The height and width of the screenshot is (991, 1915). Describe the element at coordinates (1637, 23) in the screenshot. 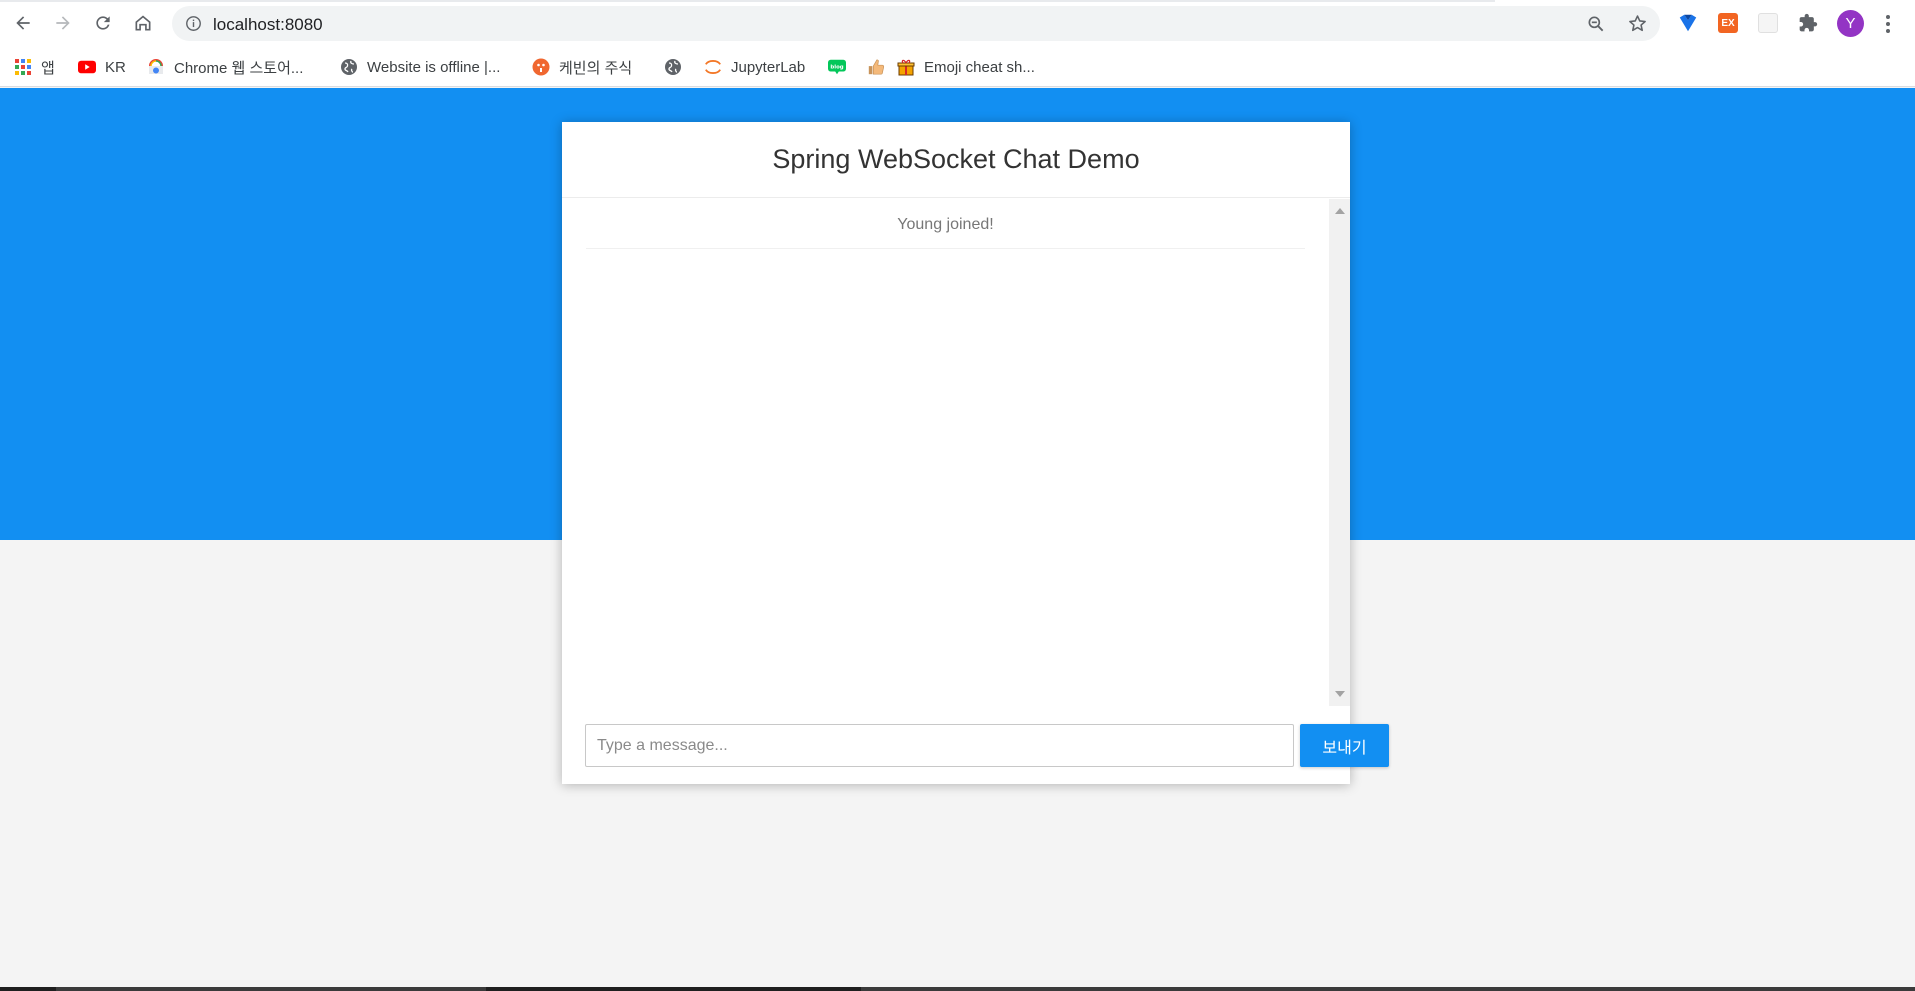

I see `bookmark-star-icon` at that location.